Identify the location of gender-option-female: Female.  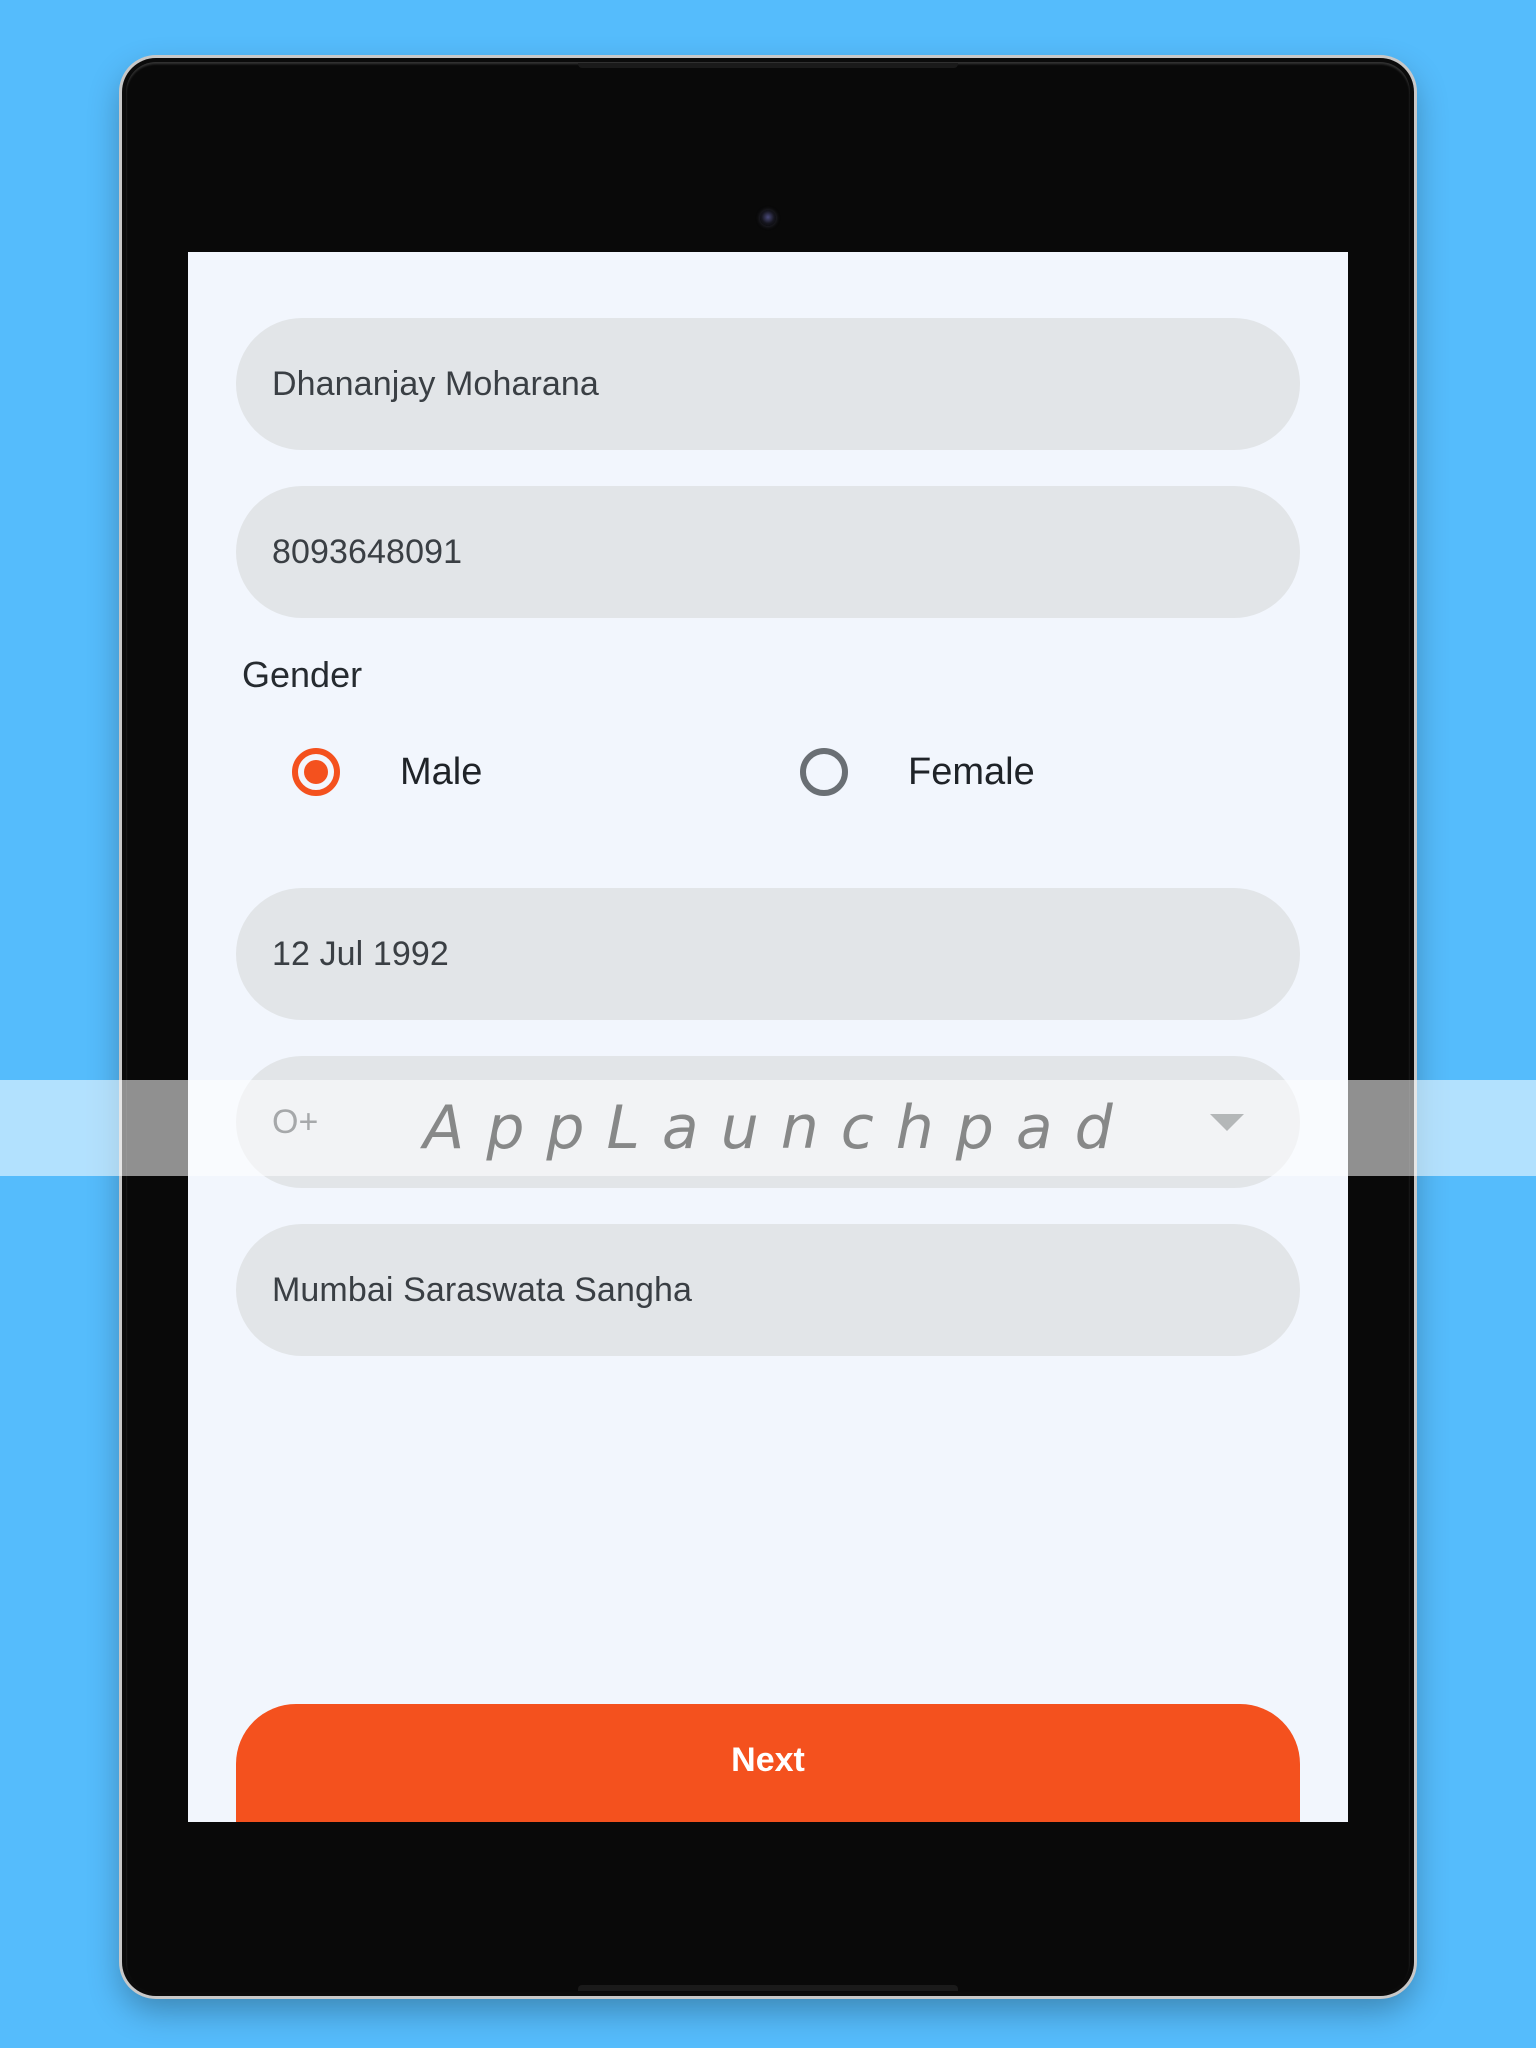
(1034, 772).